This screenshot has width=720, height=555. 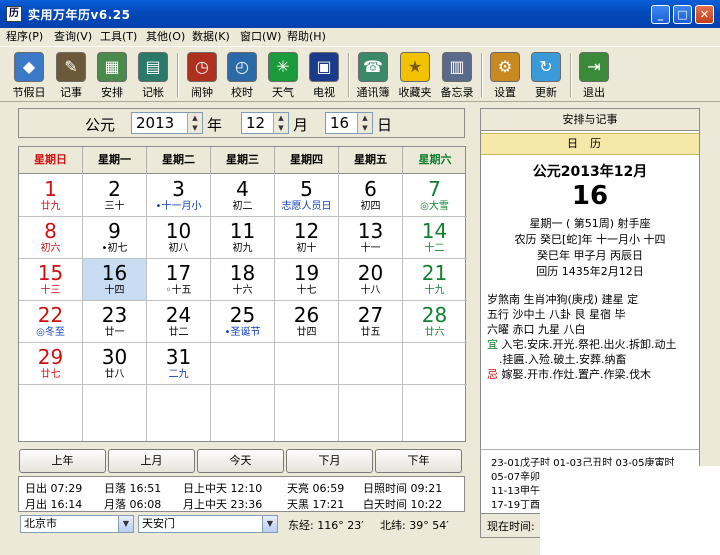 I want to click on menu-query: 查询(V), so click(x=73, y=37).